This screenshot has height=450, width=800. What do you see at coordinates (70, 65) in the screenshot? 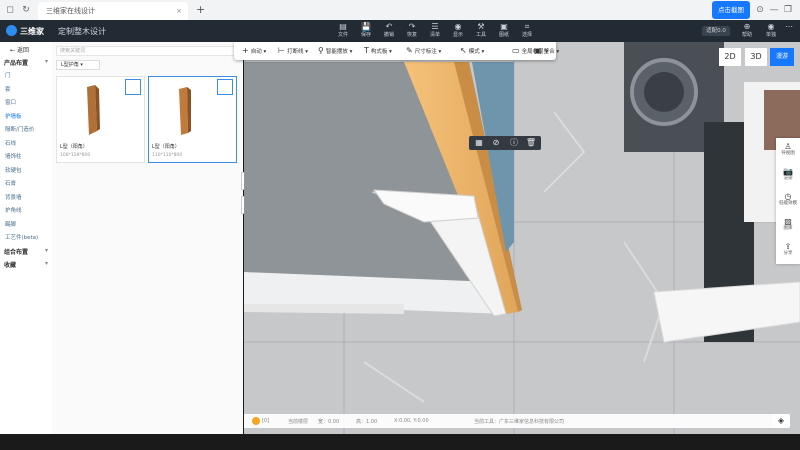
I see `filter-value: L型护角` at bounding box center [70, 65].